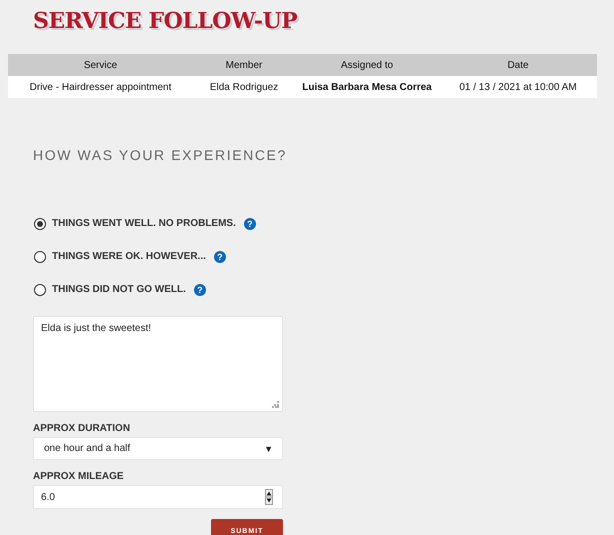 This screenshot has width=614, height=535. What do you see at coordinates (96, 328) in the screenshot?
I see `field-value: Elda is just the sweetest!` at bounding box center [96, 328].